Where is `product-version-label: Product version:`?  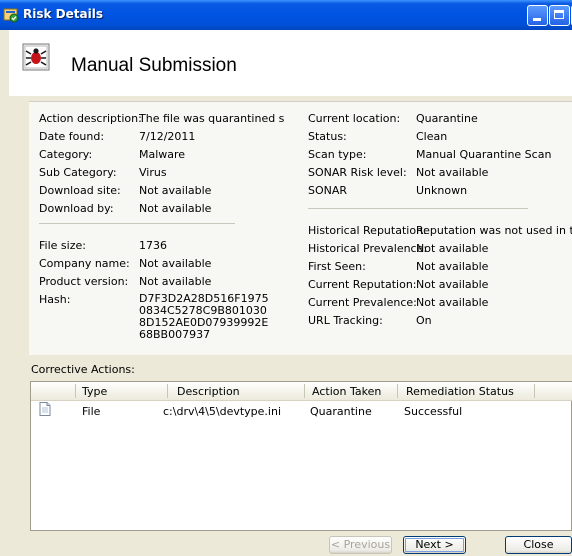 product-version-label: Product version: is located at coordinates (84, 281).